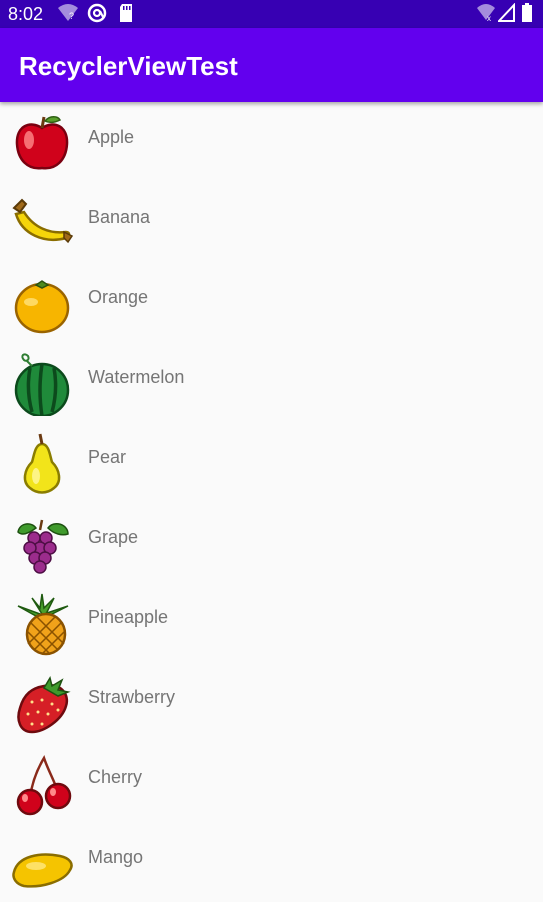  Describe the element at coordinates (116, 857) in the screenshot. I see `fruit-name: Mango` at that location.